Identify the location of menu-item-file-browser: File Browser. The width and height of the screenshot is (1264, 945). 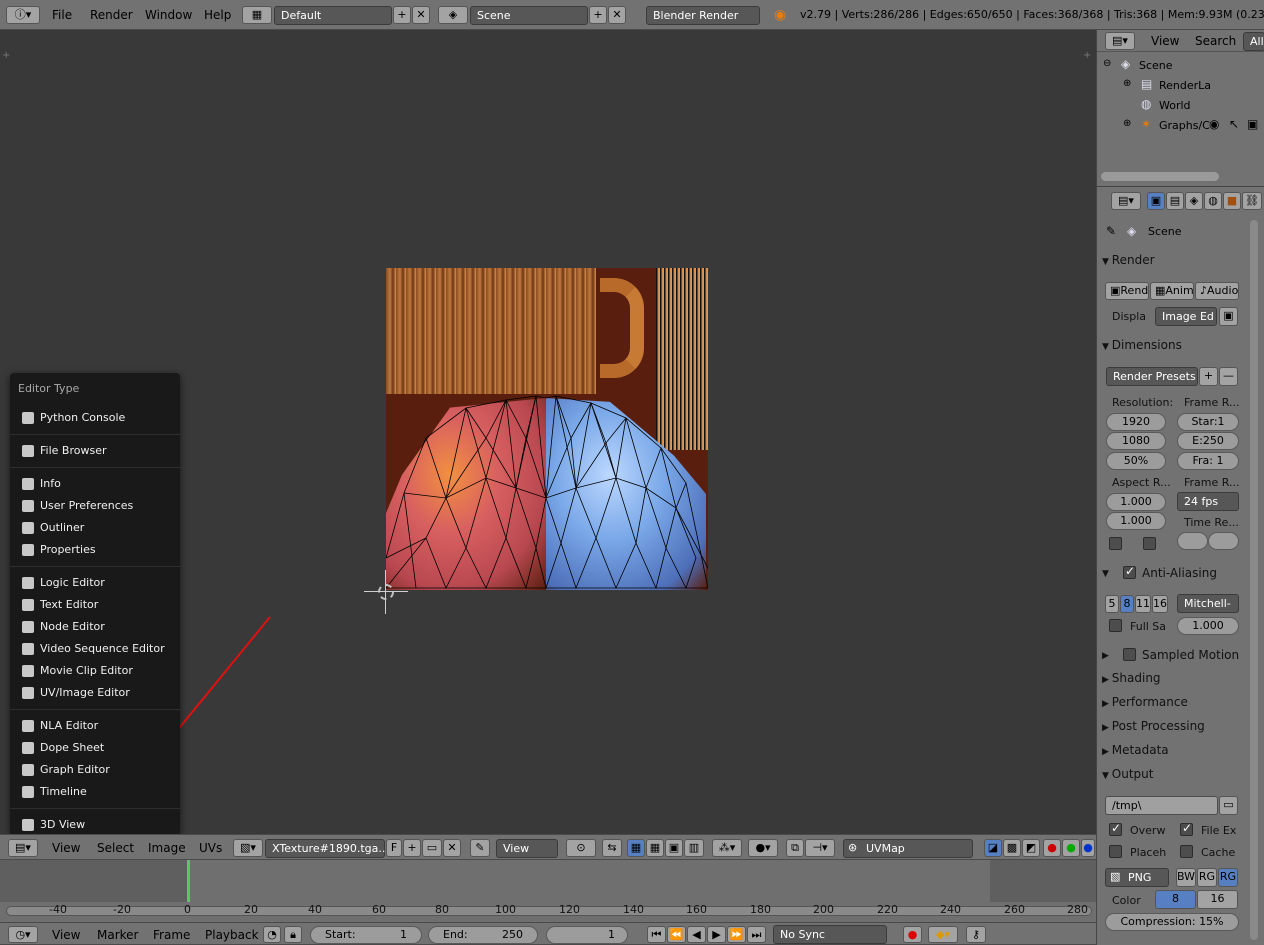
(98, 451).